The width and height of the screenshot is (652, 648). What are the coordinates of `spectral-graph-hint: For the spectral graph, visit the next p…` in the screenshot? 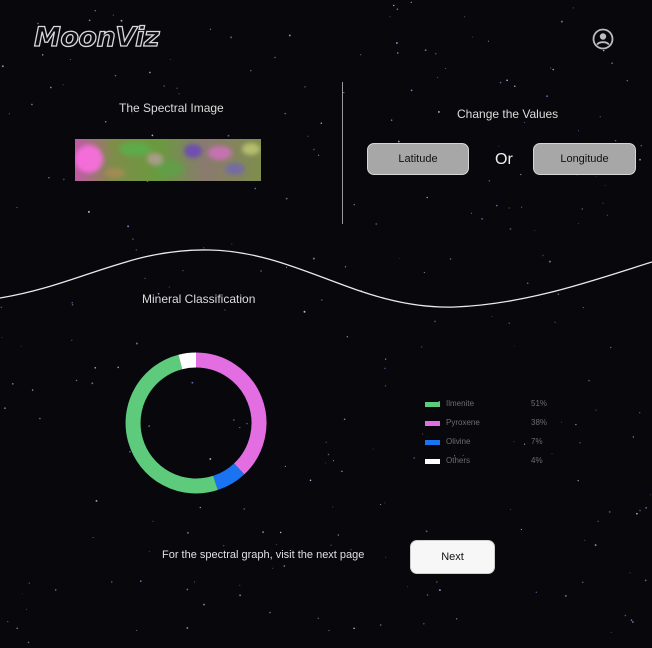 It's located at (263, 555).